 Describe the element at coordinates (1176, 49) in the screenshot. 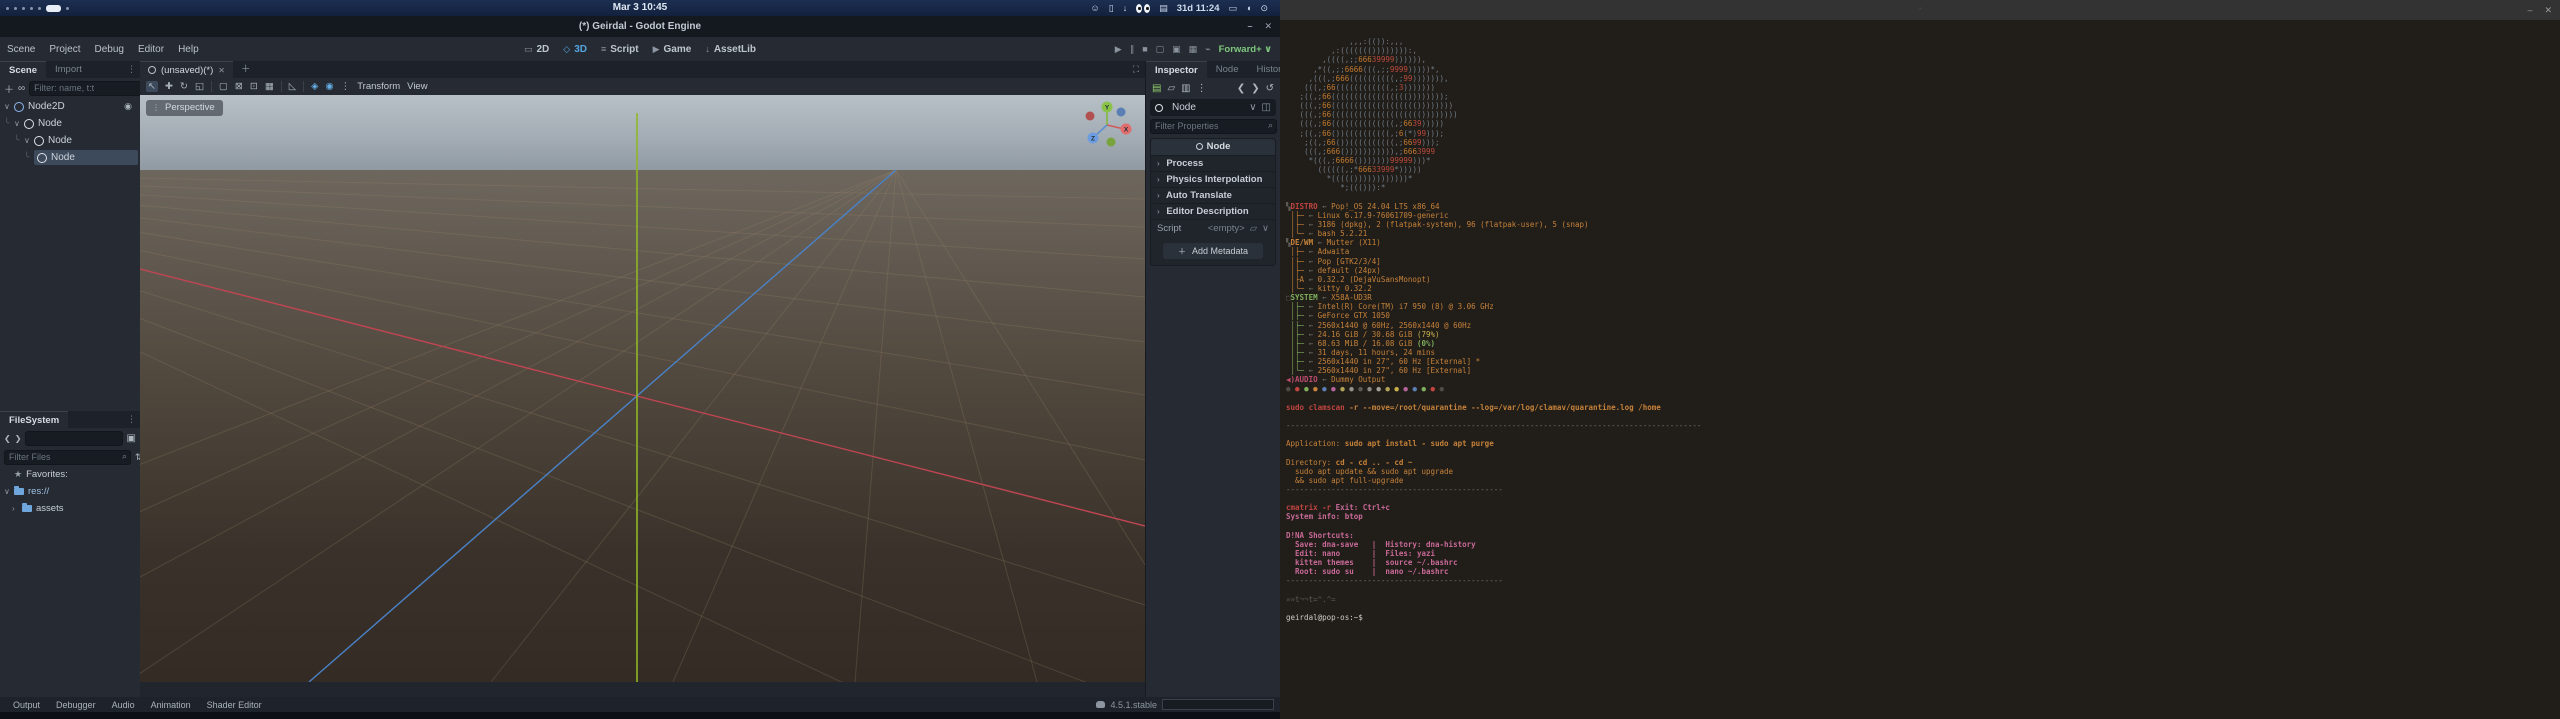

I see `play-scene-button: ▣` at that location.